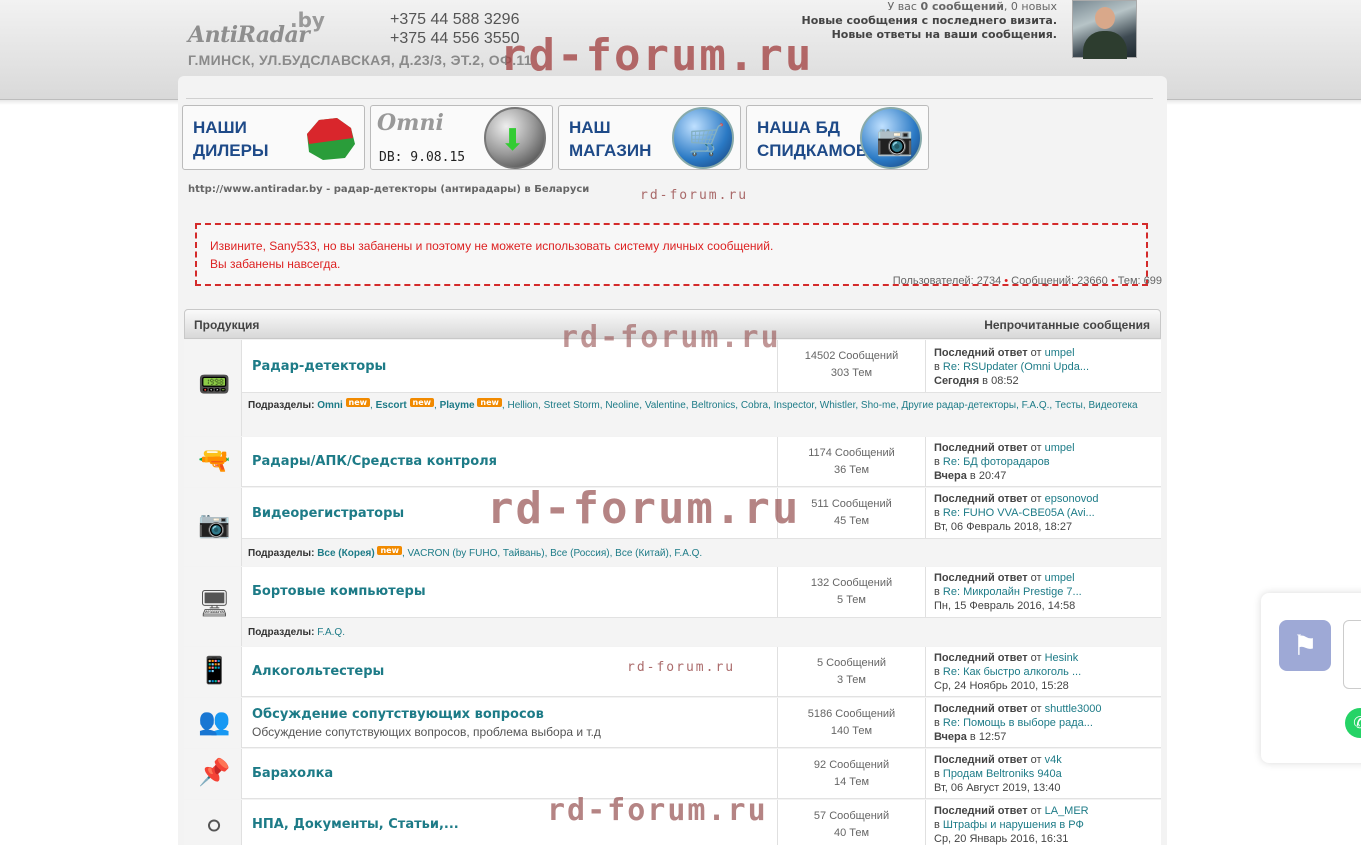 This screenshot has width=1361, height=845. Describe the element at coordinates (713, 405) in the screenshot. I see `subforum-link: Beltronics` at that location.